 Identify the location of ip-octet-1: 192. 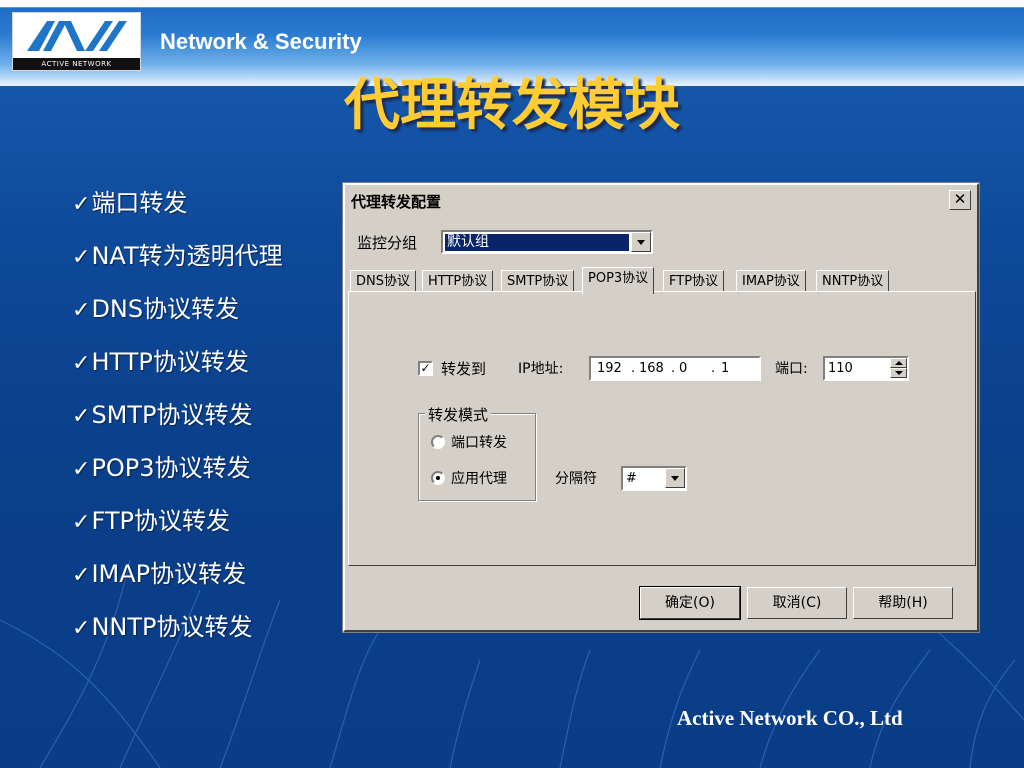
(609, 368).